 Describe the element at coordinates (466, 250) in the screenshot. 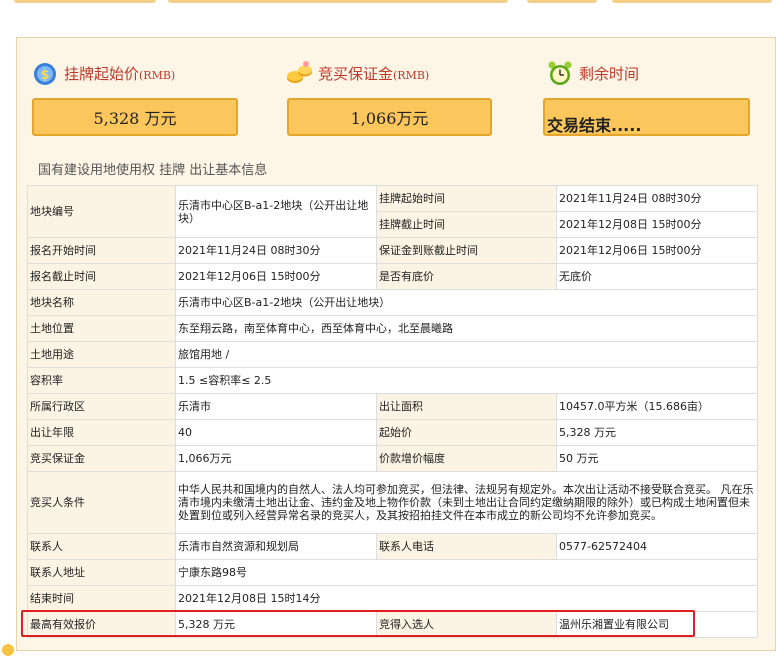

I see `table-key: 保证金到账截止时间` at that location.